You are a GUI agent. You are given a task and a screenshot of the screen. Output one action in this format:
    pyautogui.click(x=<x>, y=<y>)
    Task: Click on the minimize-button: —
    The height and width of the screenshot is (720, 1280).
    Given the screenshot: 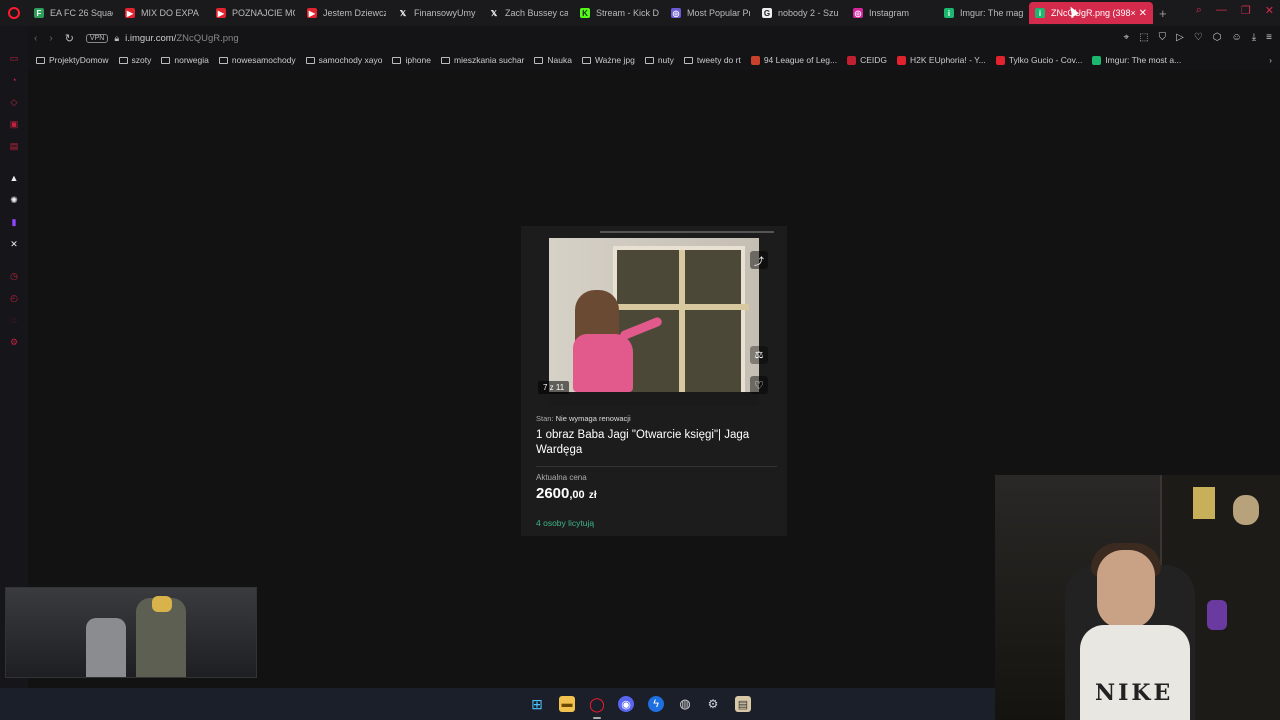 What is the action you would take?
    pyautogui.click(x=1221, y=10)
    